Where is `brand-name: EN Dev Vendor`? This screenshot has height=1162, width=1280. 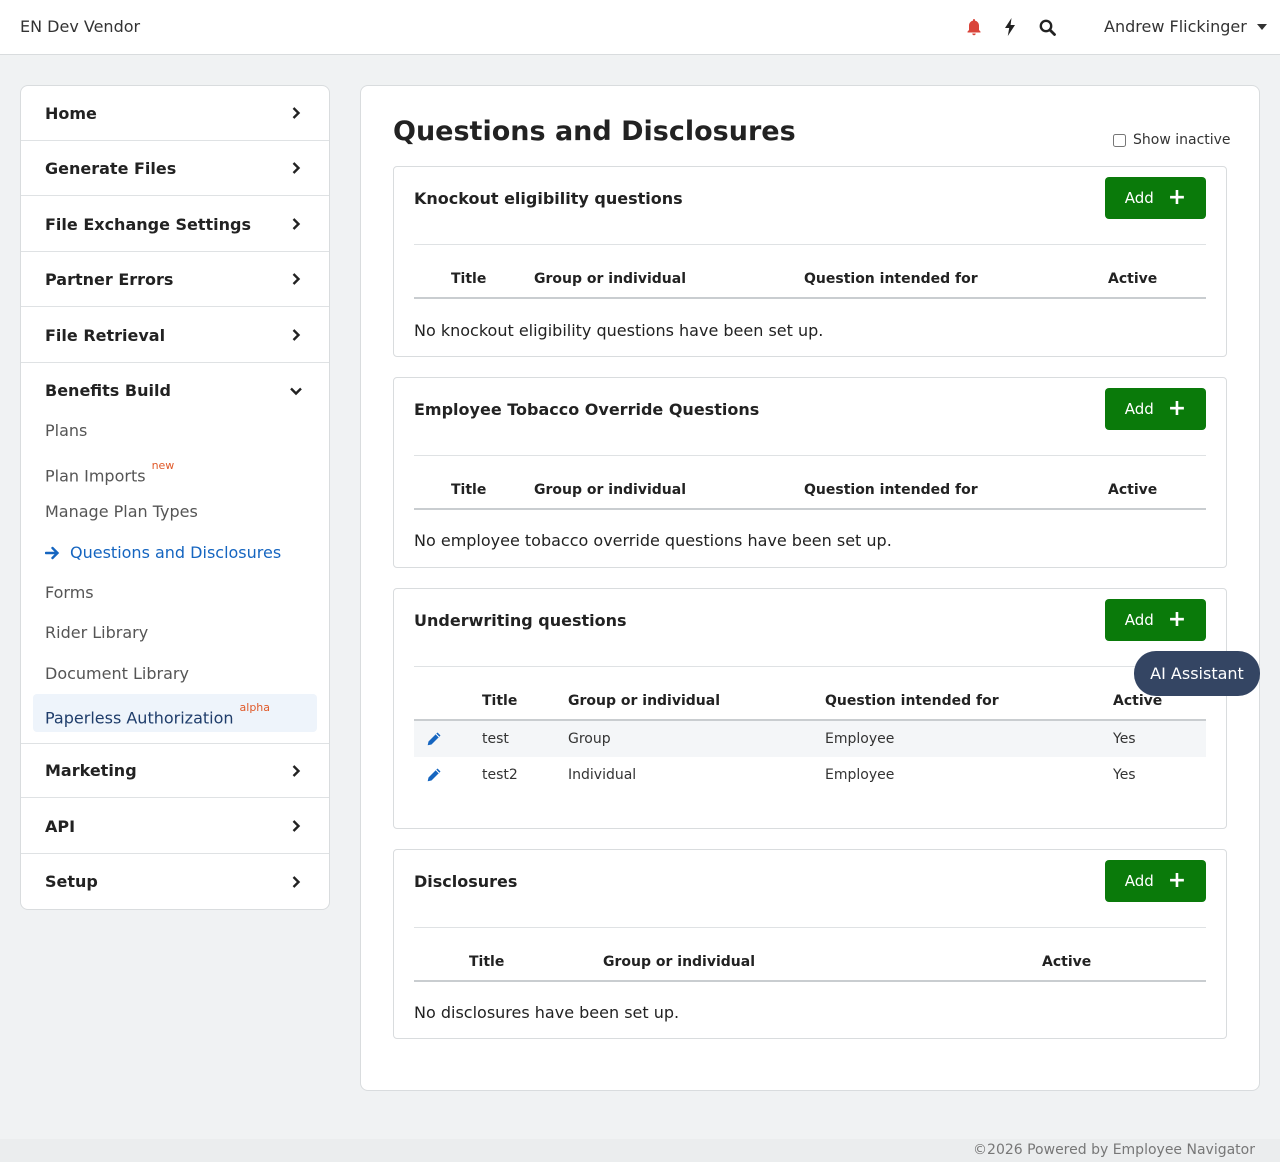
brand-name: EN Dev Vendor is located at coordinates (80, 26).